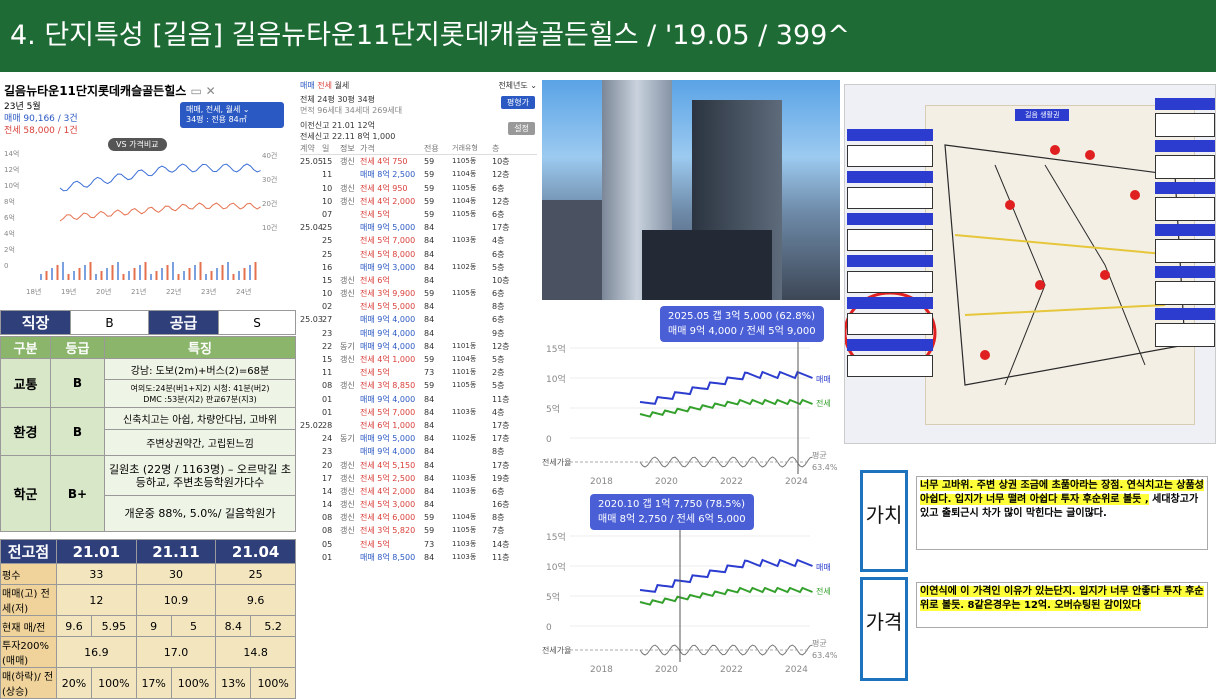 This screenshot has height=699, width=1216. What do you see at coordinates (601, 482) in the screenshot?
I see `x-tick: 2018` at bounding box center [601, 482].